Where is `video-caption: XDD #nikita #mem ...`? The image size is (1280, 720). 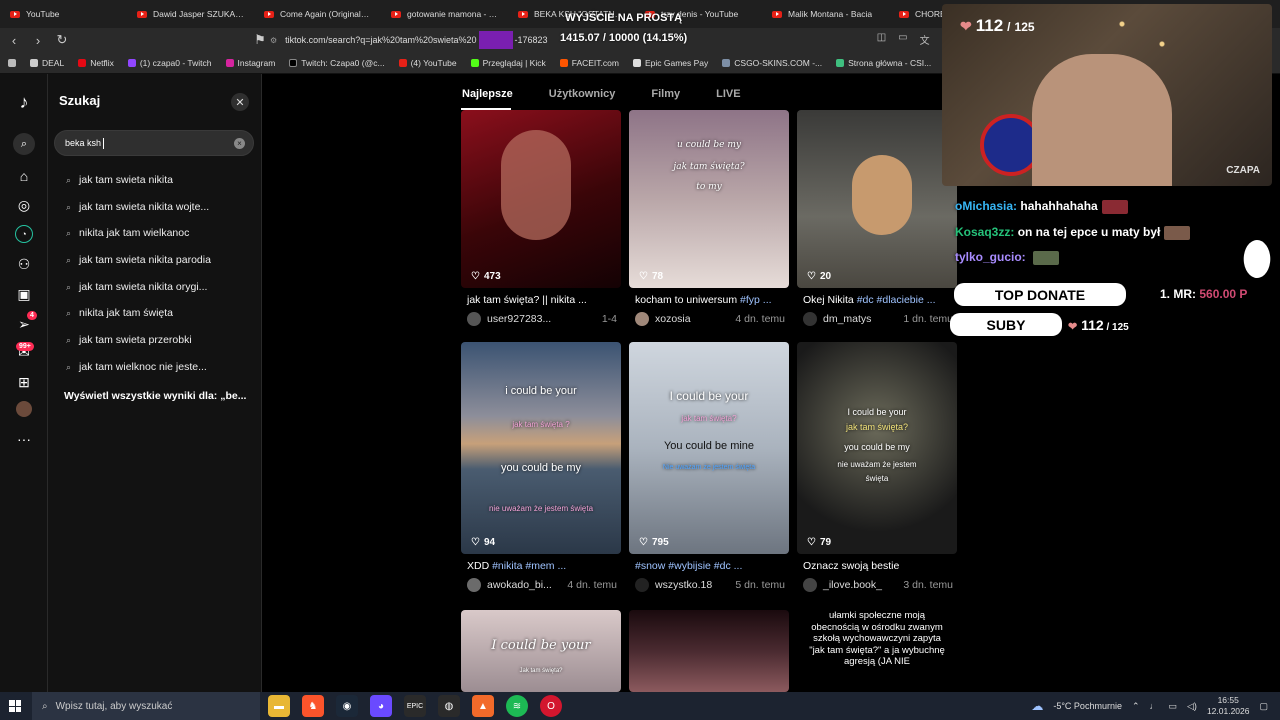 video-caption: XDD #nikita #mem ... is located at coordinates (541, 566).